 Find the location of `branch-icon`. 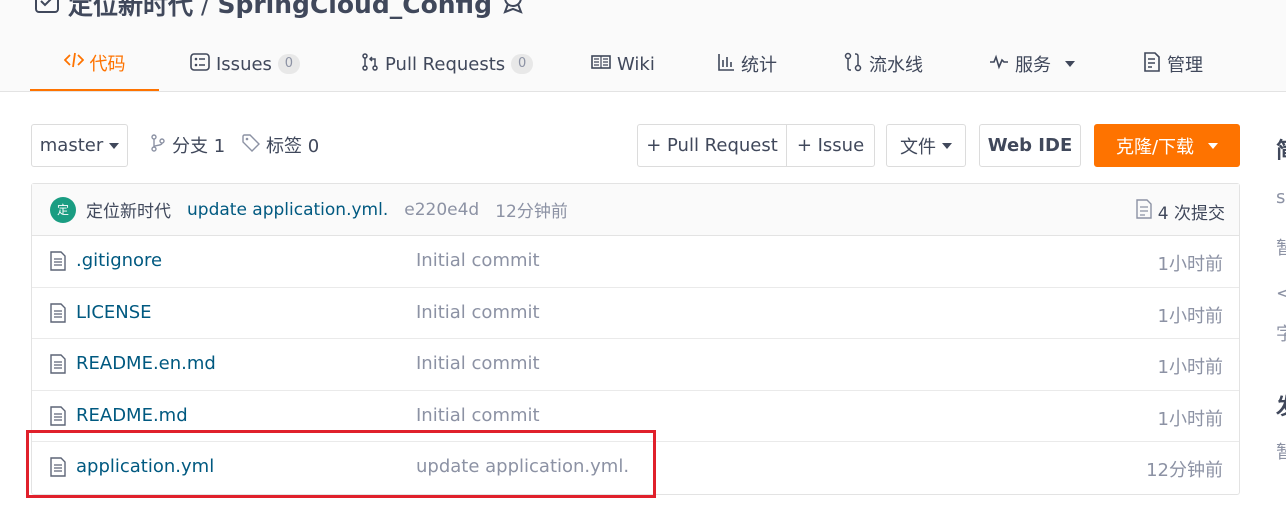

branch-icon is located at coordinates (158, 145).